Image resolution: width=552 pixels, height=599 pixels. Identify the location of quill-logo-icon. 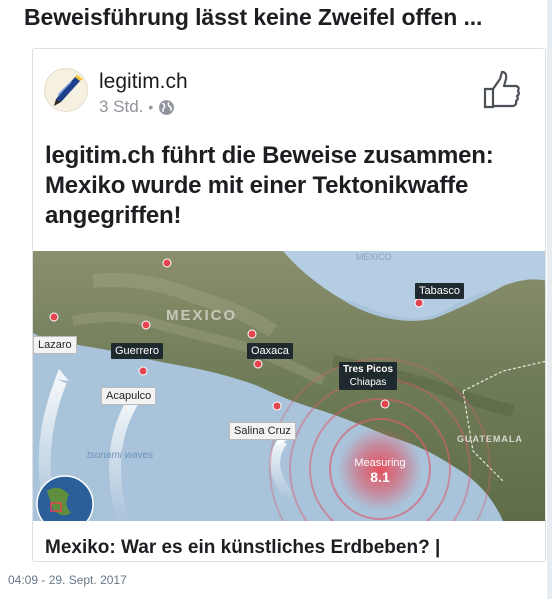
(66, 90).